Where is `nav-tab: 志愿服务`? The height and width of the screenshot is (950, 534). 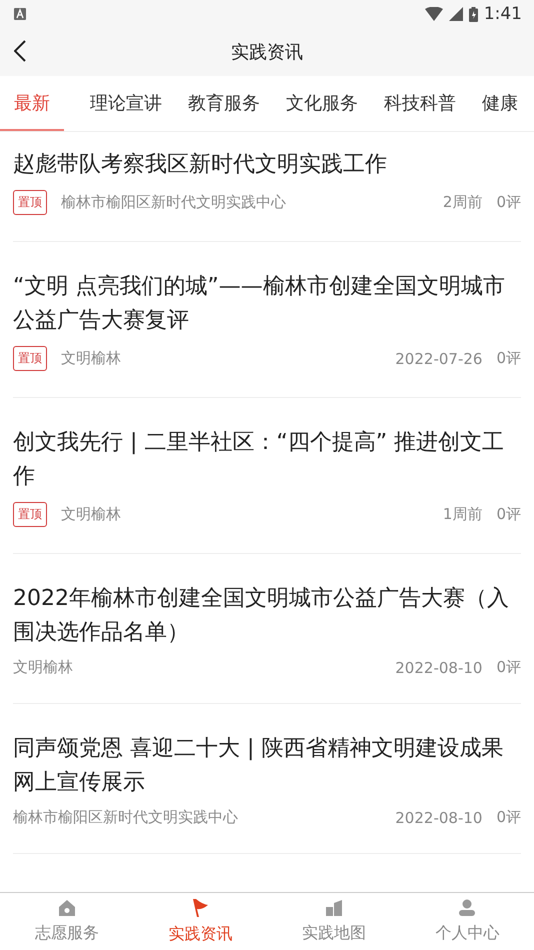 nav-tab: 志愿服务 is located at coordinates (67, 921).